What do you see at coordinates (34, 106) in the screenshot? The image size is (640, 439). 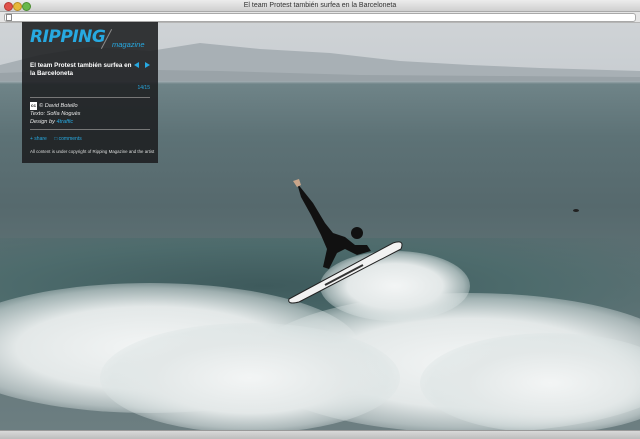 I see `creative-commons-badge: cc` at bounding box center [34, 106].